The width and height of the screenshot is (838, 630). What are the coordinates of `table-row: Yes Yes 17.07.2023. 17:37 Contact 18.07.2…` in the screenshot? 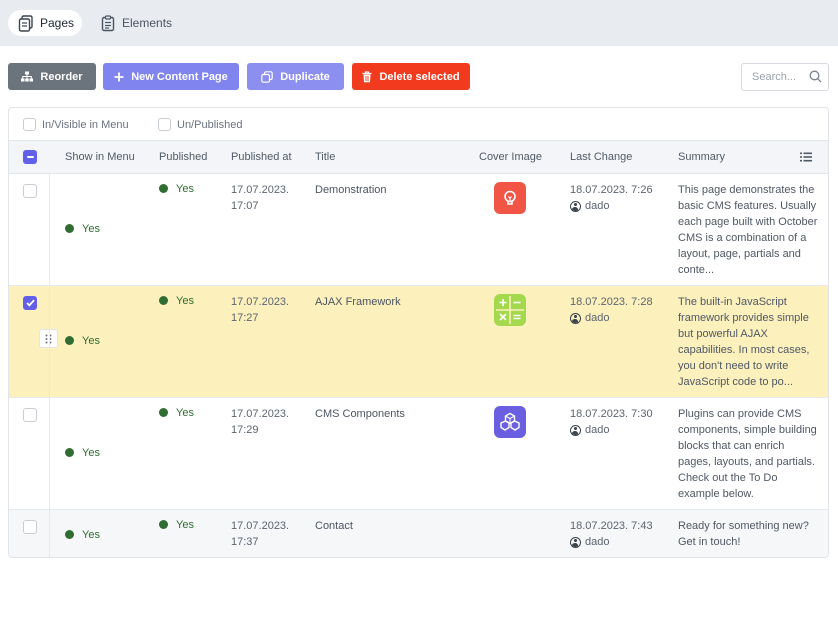 It's located at (418, 533).